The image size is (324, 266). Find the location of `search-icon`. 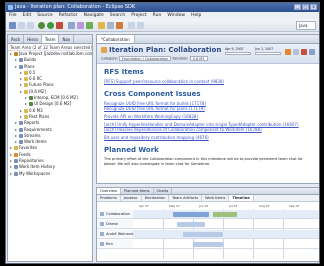

search-icon is located at coordinates (110, 25).